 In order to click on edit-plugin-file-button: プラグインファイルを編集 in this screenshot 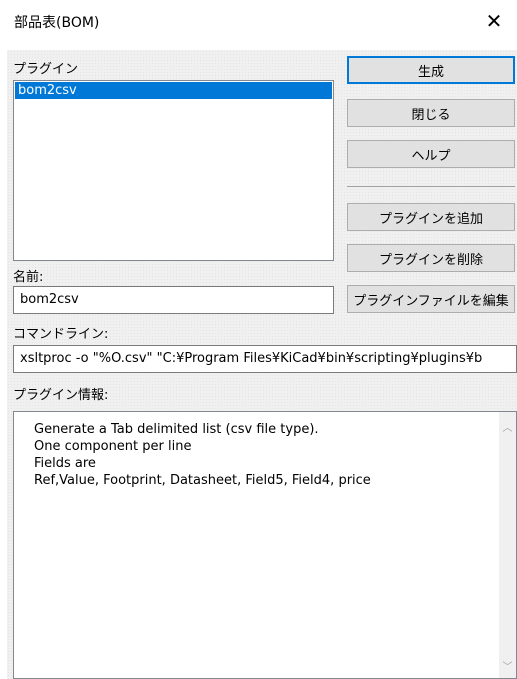, I will do `click(431, 299)`.